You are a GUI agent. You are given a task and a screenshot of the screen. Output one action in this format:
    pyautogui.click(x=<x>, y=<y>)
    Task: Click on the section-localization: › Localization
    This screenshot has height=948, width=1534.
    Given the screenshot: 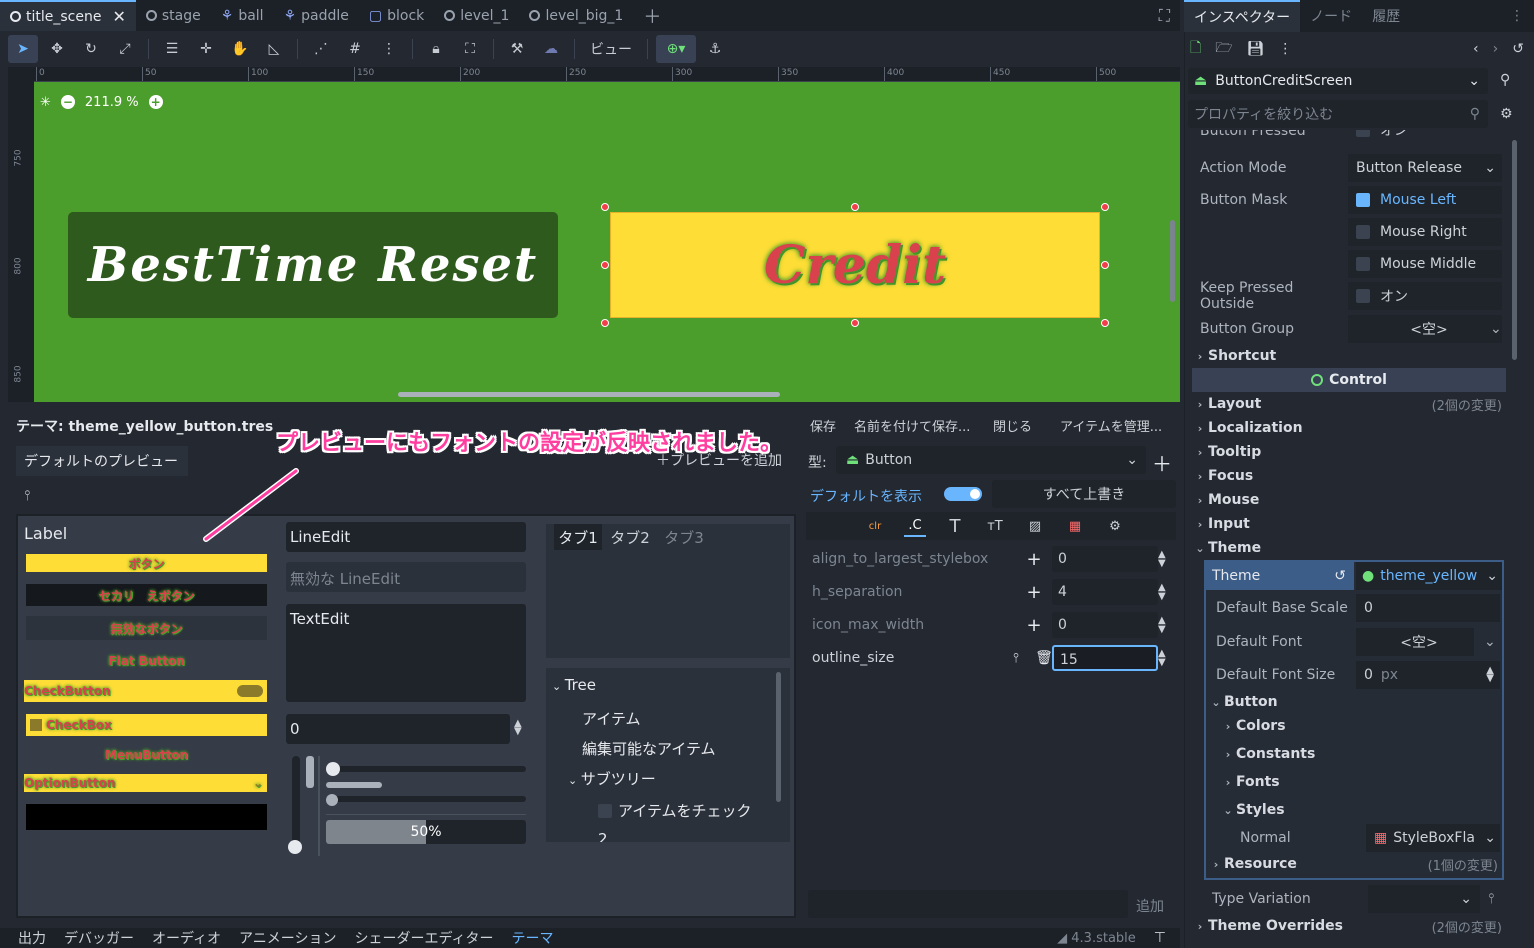 What is the action you would take?
    pyautogui.click(x=1349, y=428)
    